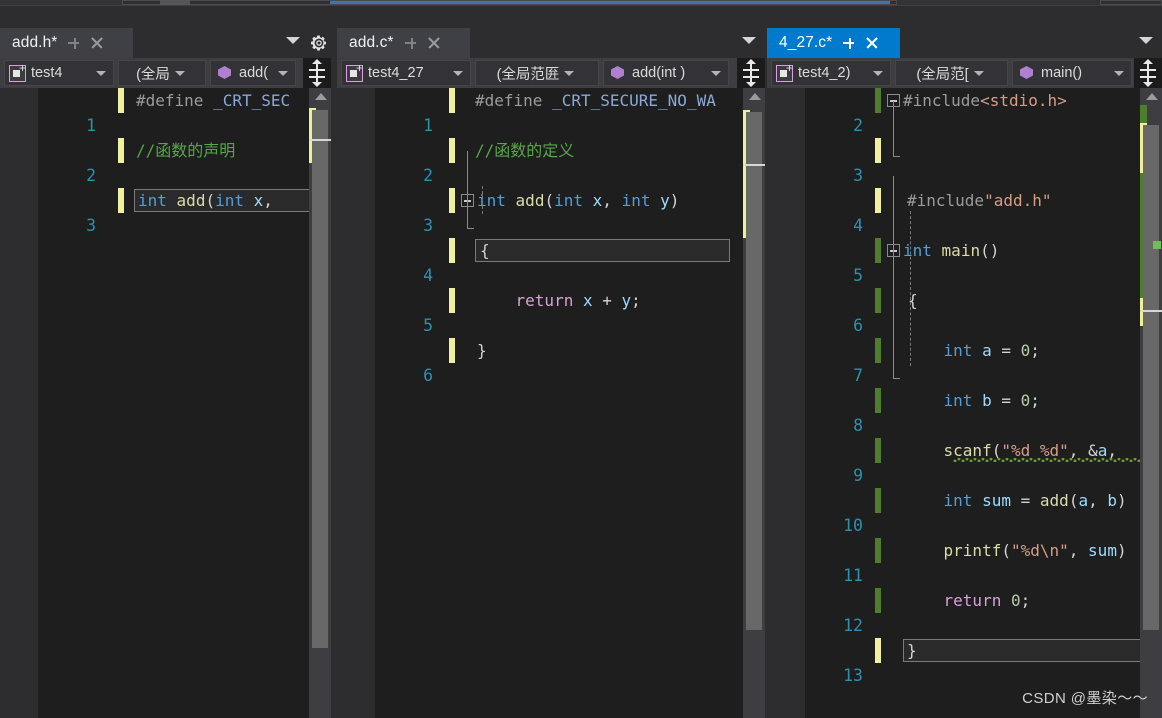  What do you see at coordinates (983, 561) in the screenshot?
I see `code-line: 11 printf("%d\n", sum)` at bounding box center [983, 561].